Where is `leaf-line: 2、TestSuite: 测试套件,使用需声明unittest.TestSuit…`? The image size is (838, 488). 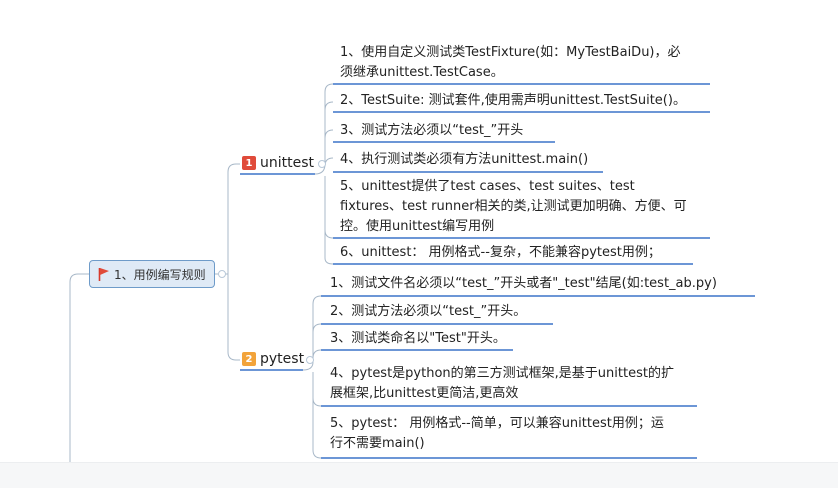
leaf-line: 2、TestSuite: 测试套件,使用需声明unittest.TestSuit… is located at coordinates (513, 100).